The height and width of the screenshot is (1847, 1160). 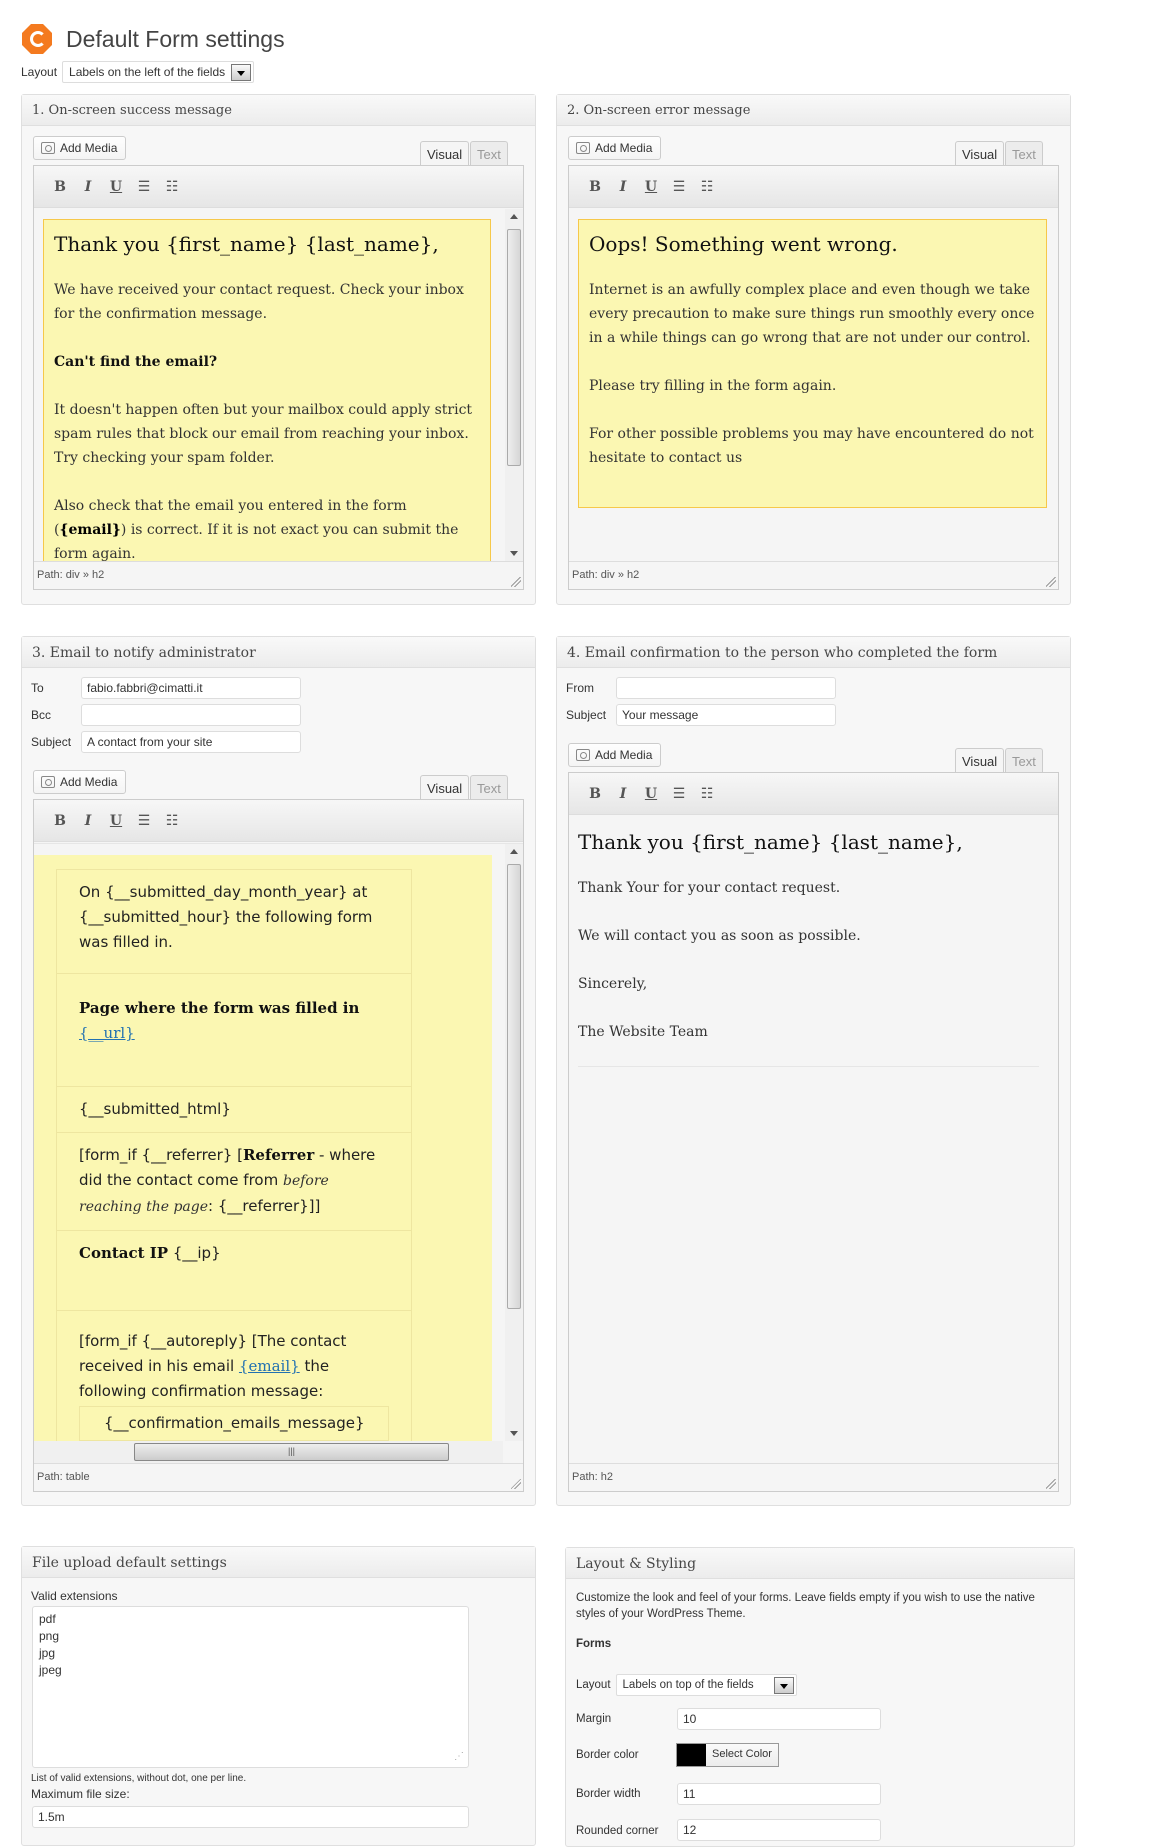 What do you see at coordinates (191, 688) in the screenshot?
I see `to-input` at bounding box center [191, 688].